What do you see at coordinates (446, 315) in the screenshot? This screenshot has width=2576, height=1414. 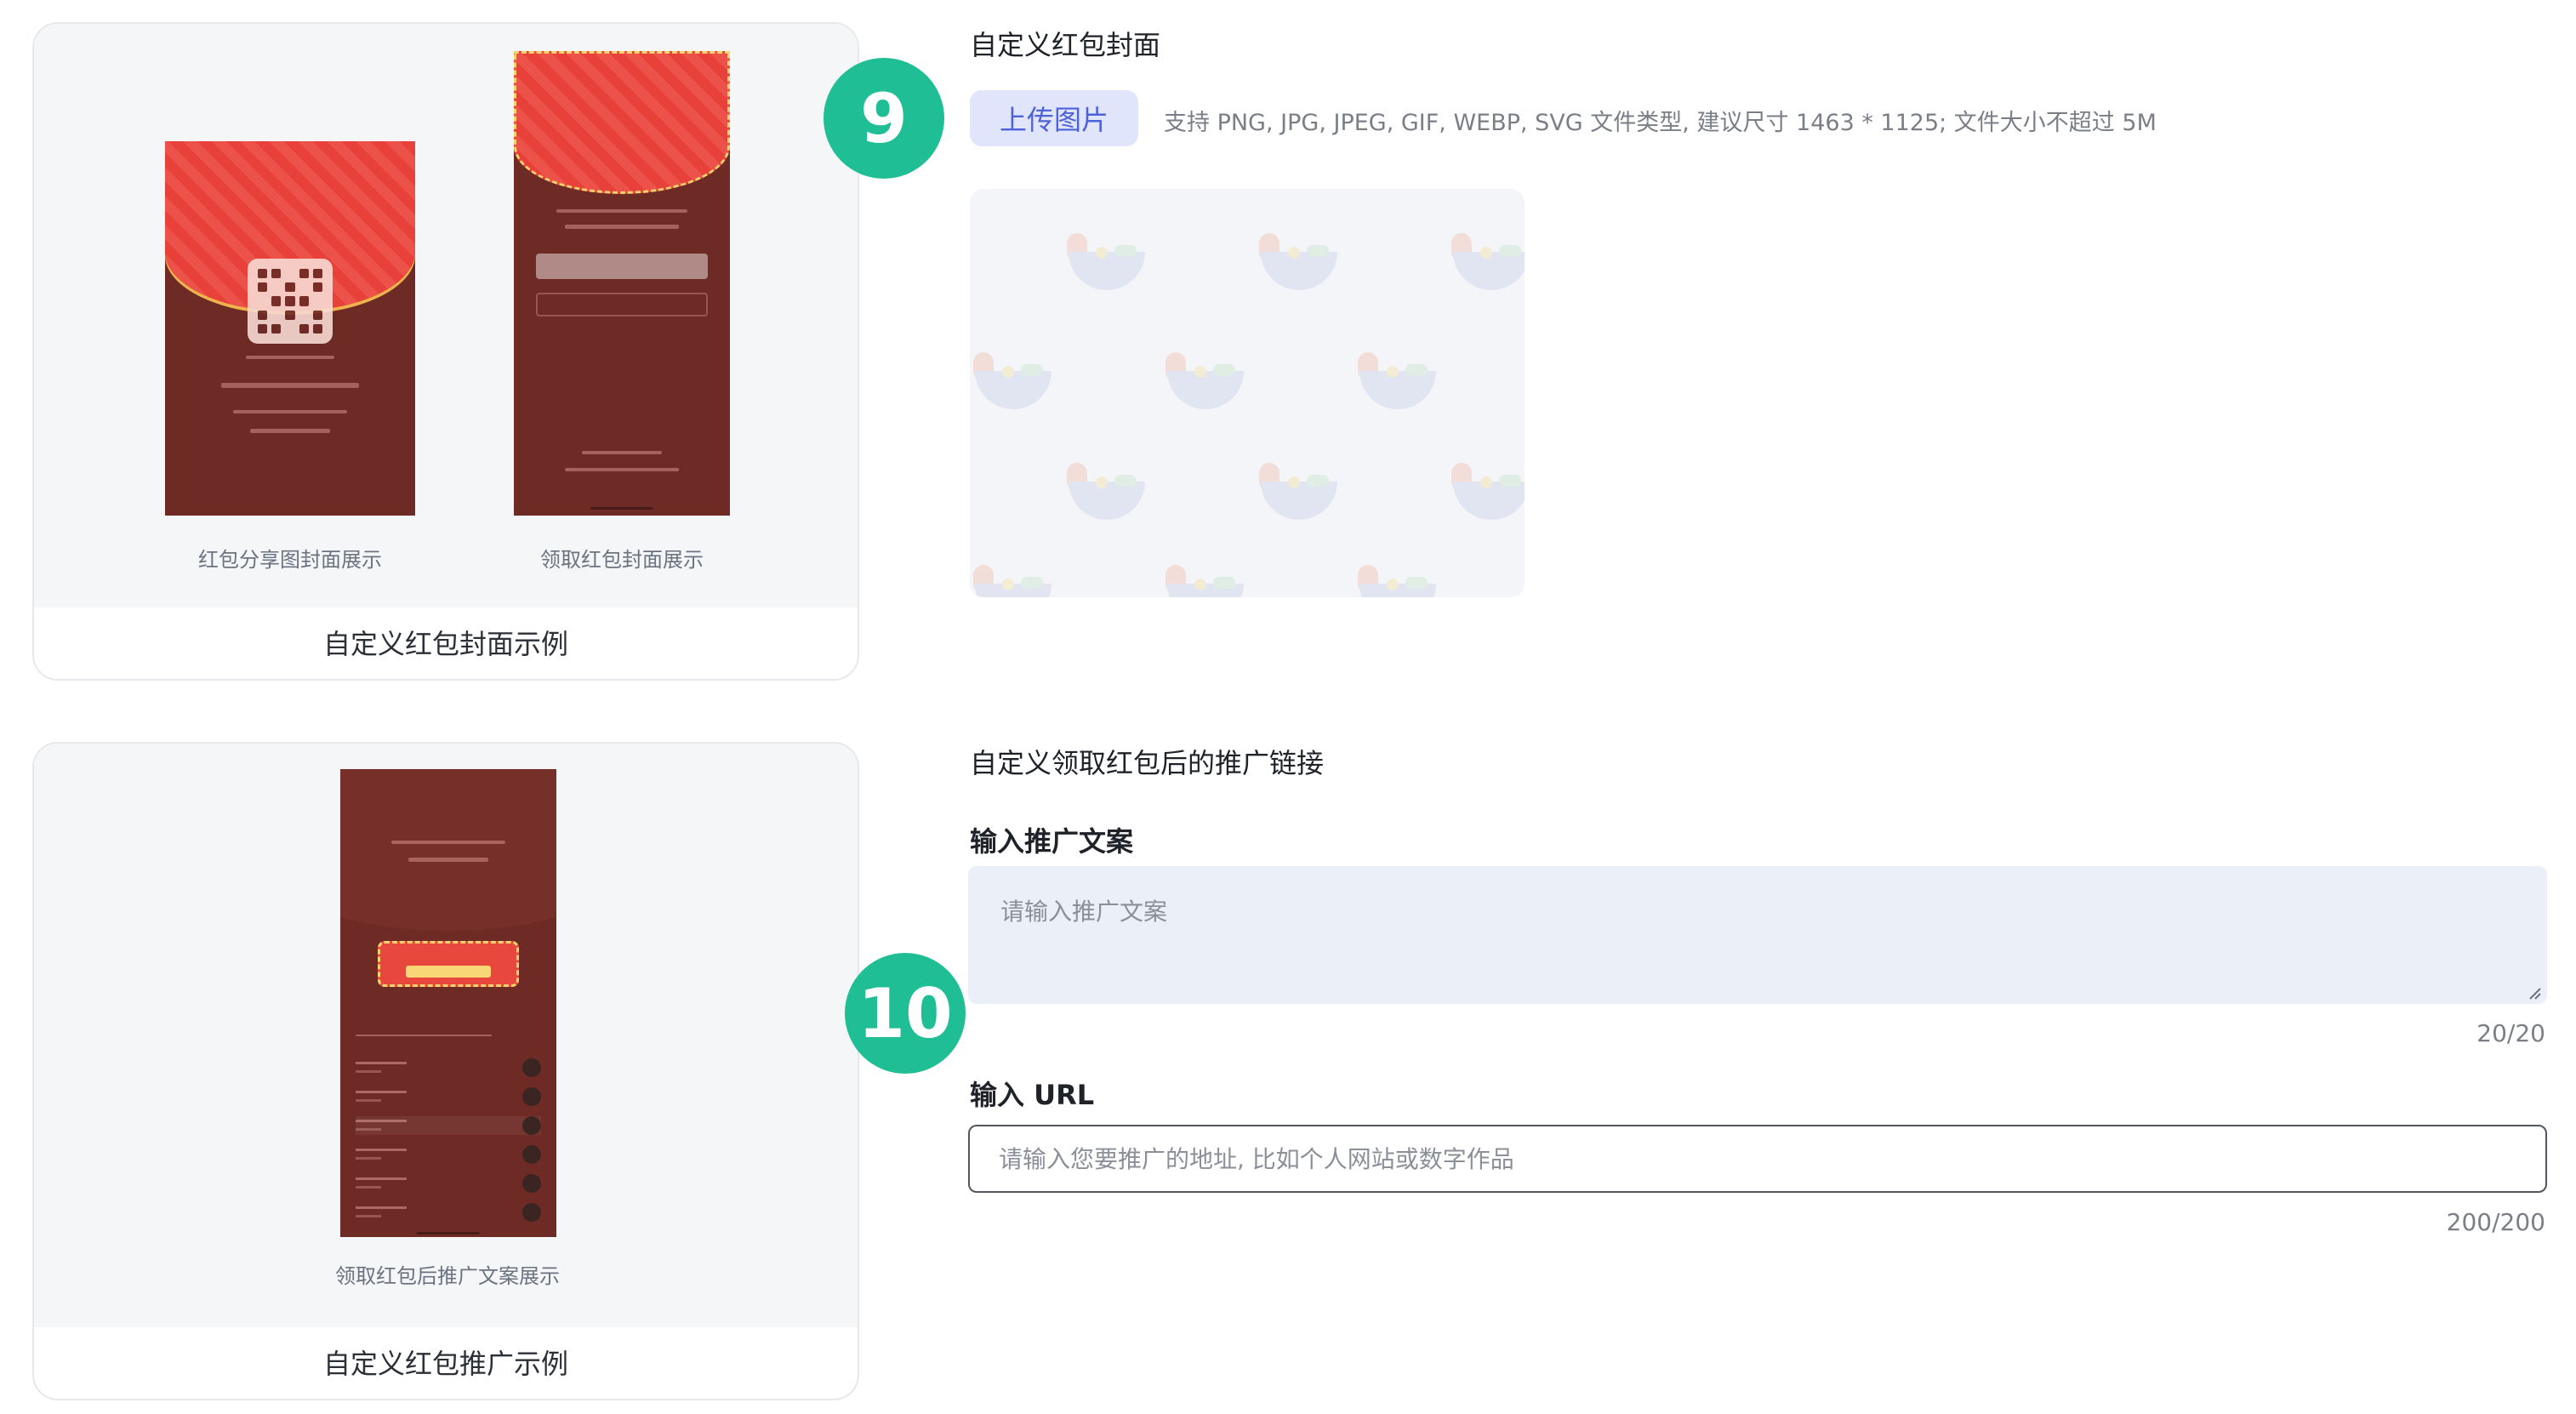 I see `cover-example-body: 红包分享图封面展示 领取红包封面展示` at bounding box center [446, 315].